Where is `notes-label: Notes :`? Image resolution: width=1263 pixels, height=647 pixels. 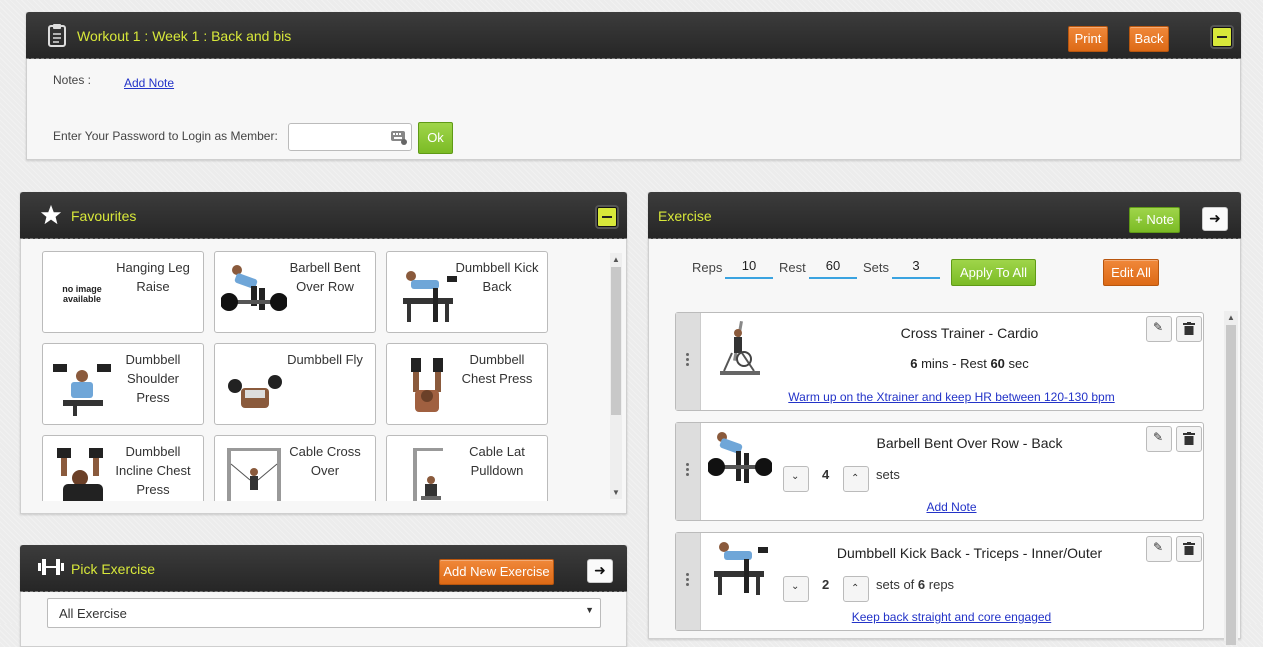 notes-label: Notes : is located at coordinates (72, 80).